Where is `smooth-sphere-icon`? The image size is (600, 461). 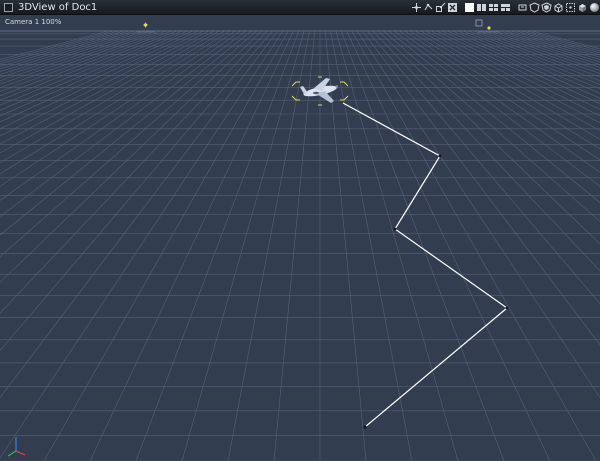
smooth-sphere-icon is located at coordinates (594, 7).